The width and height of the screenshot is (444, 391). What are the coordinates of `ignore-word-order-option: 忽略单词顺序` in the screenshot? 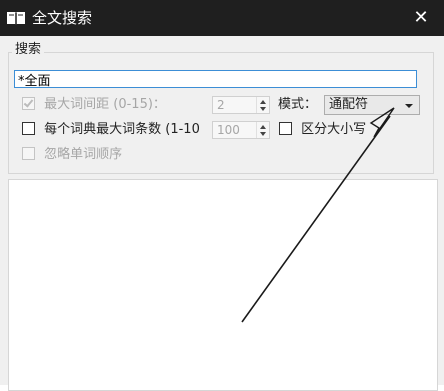 It's located at (72, 155).